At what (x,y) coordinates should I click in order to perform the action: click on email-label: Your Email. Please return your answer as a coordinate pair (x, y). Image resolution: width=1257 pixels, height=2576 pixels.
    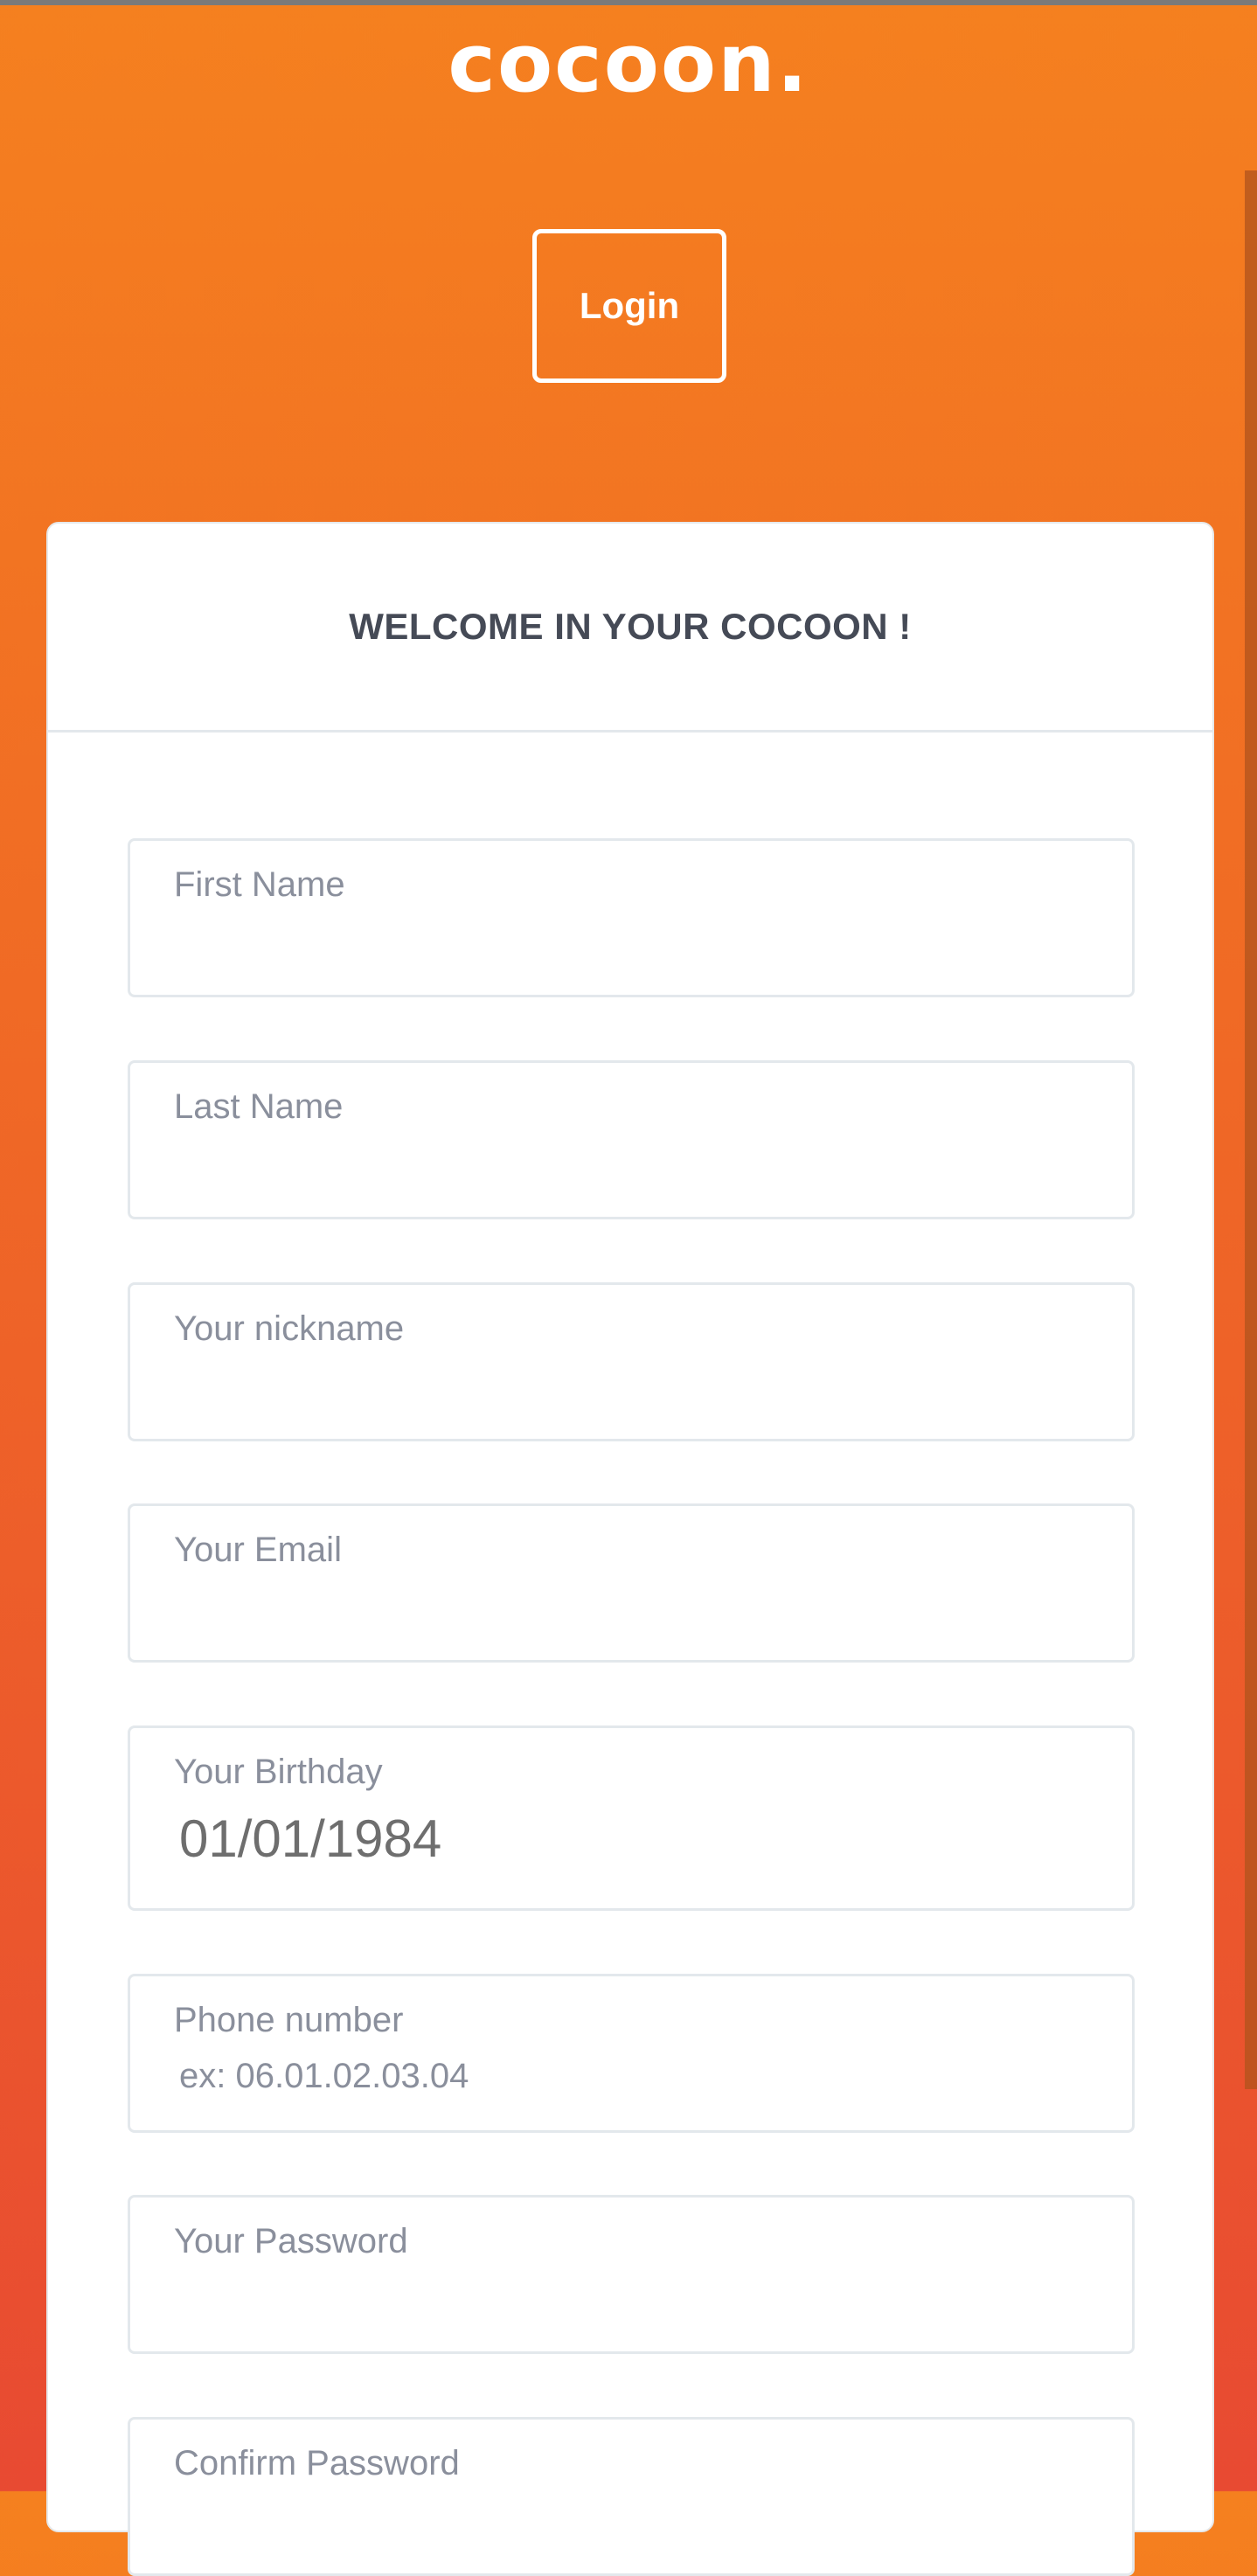
    Looking at the image, I should click on (258, 1550).